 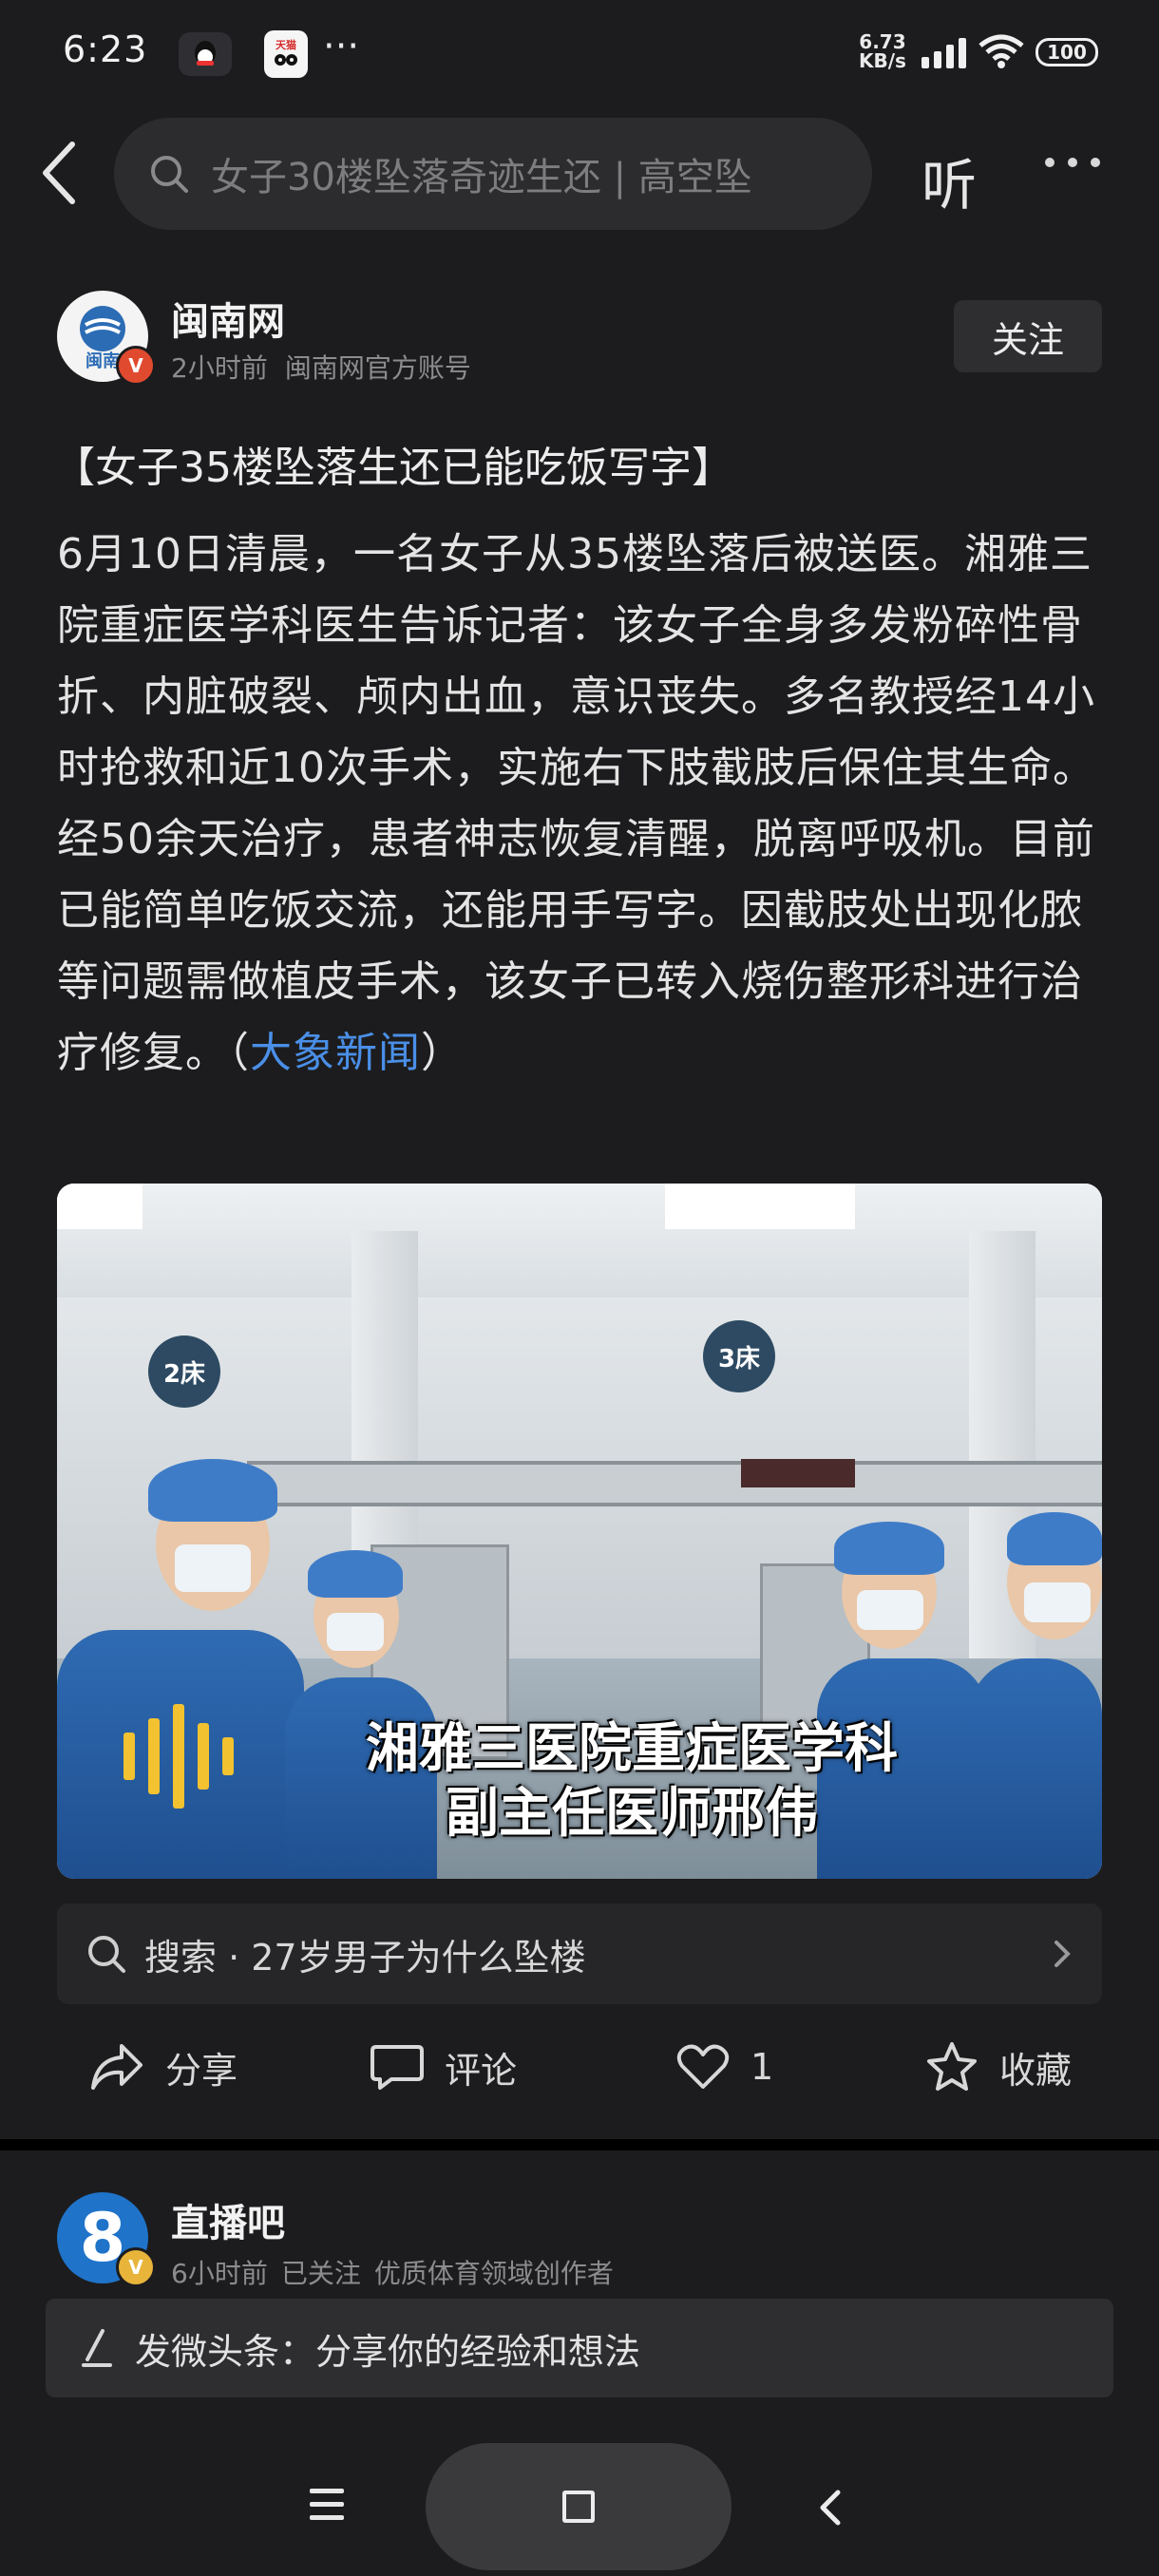 I want to click on share-label: 分享, so click(x=201, y=2070).